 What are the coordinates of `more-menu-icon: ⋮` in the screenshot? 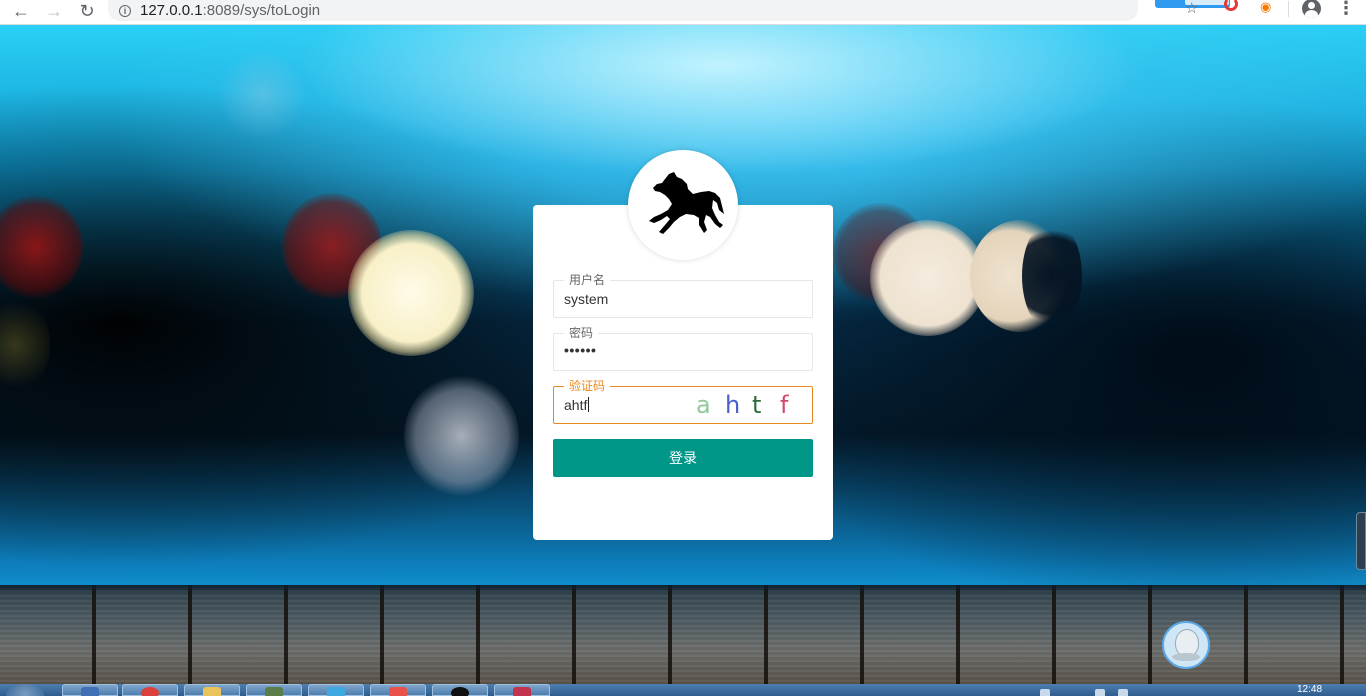 It's located at (1346, 9).